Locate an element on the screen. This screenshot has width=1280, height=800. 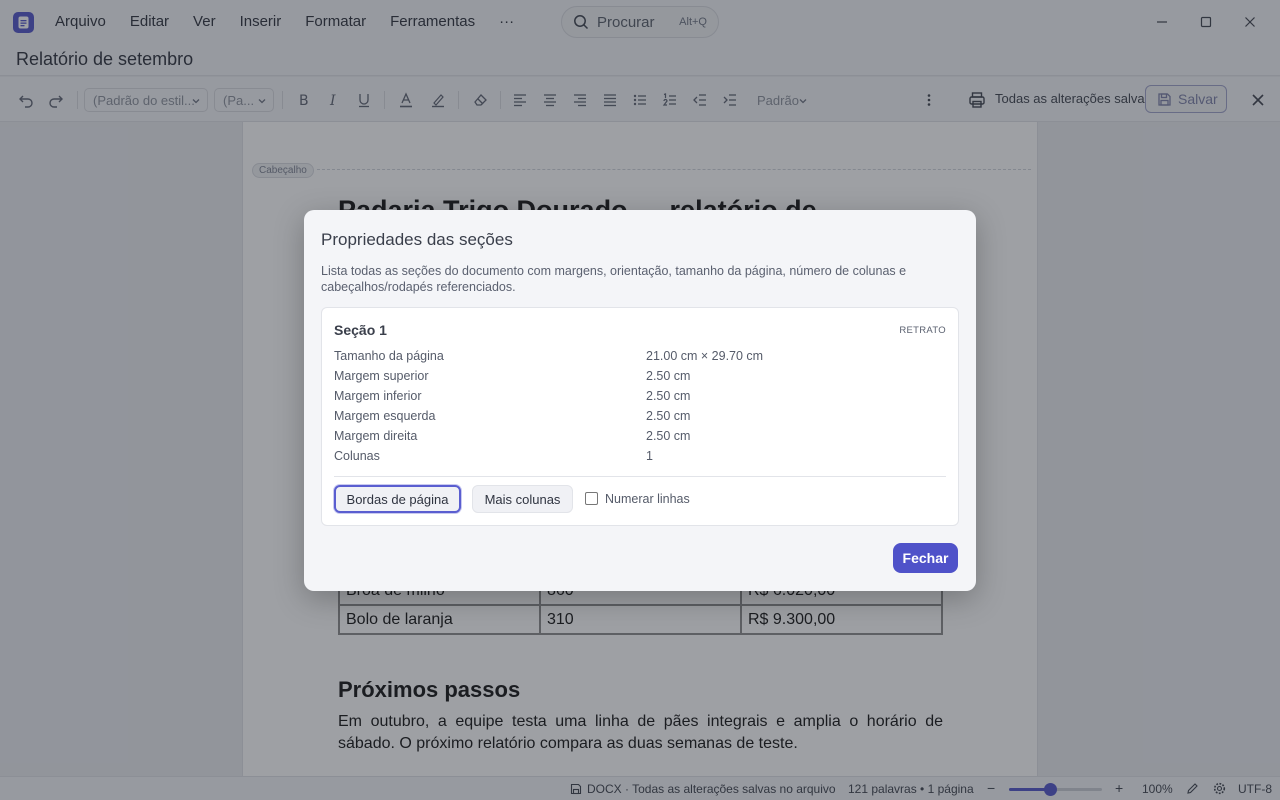
property-row: Colunas 1 is located at coordinates (640, 459).